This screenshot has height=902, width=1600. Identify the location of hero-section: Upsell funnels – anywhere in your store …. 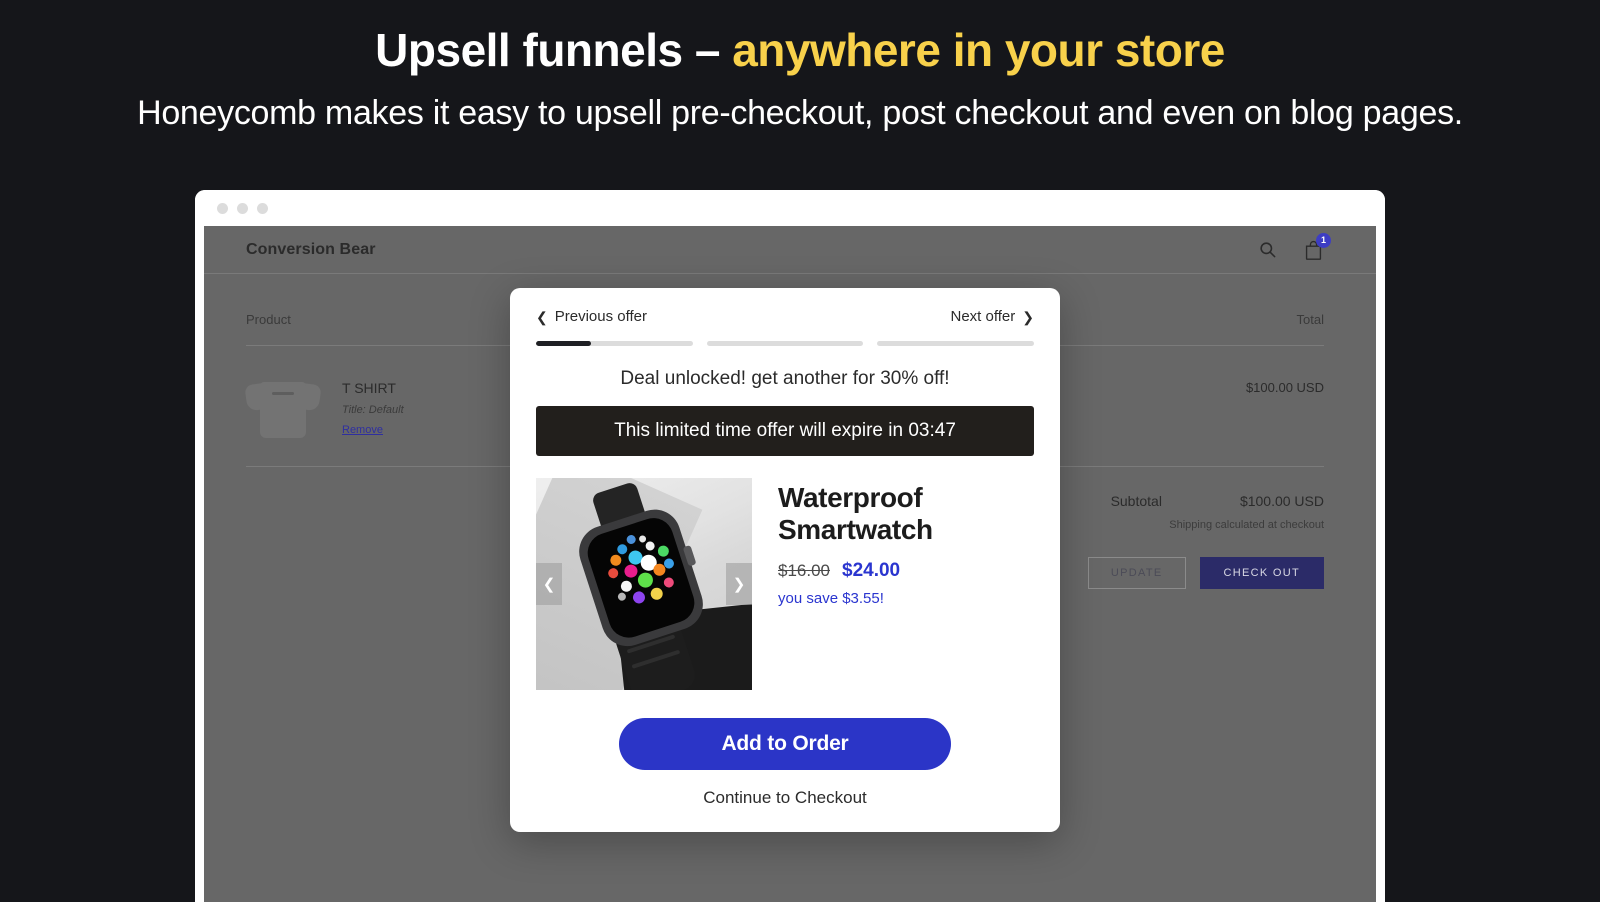
(800, 67).